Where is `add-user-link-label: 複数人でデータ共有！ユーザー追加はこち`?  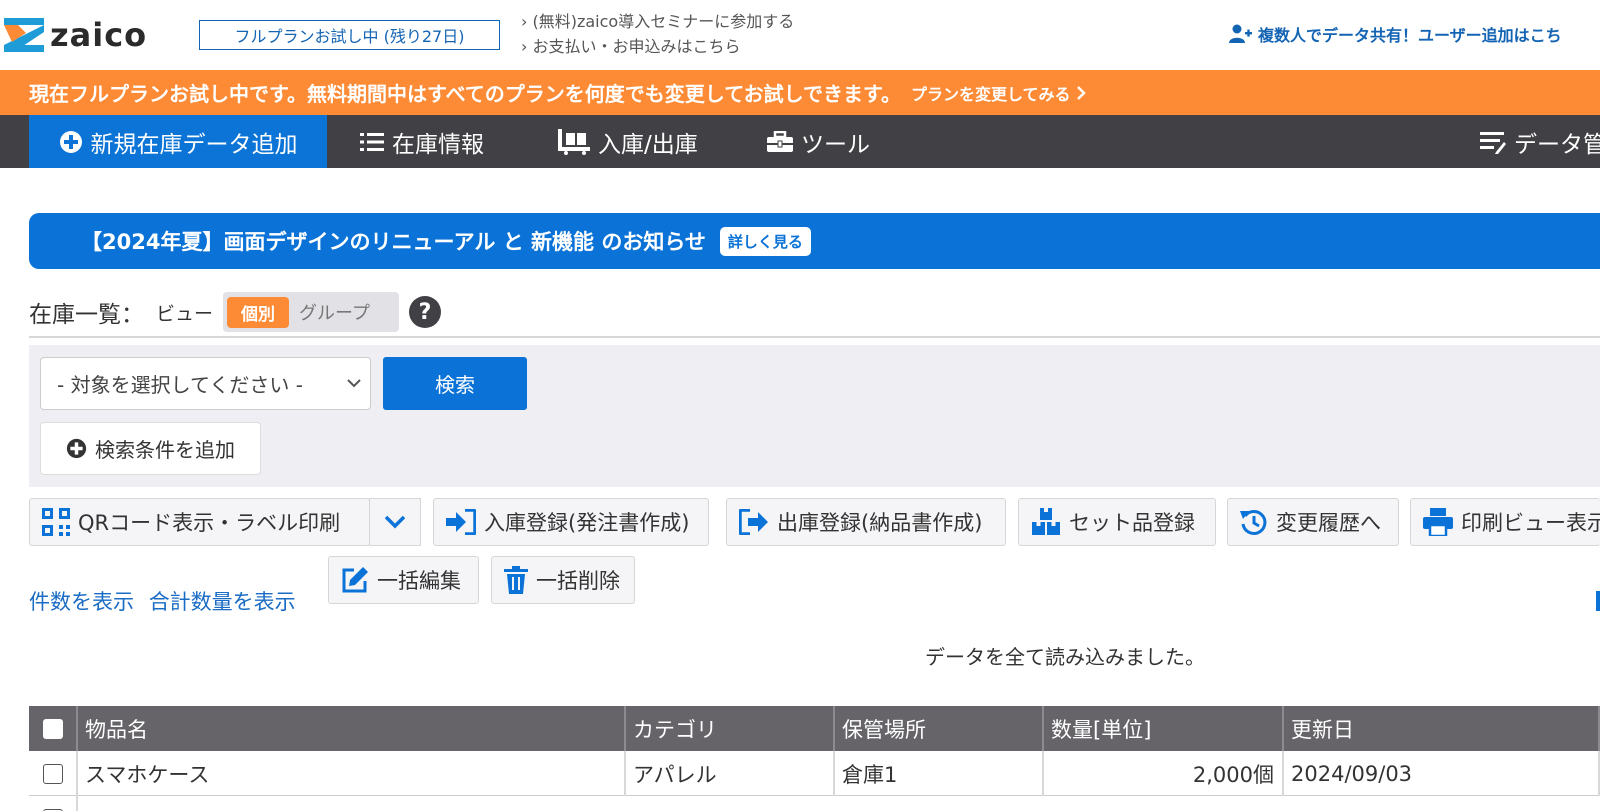 add-user-link-label: 複数人でデータ共有！ユーザー追加はこち is located at coordinates (1410, 35).